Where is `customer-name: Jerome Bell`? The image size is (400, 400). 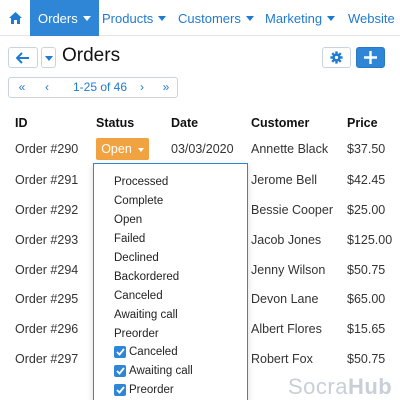 customer-name: Jerome Bell is located at coordinates (284, 180).